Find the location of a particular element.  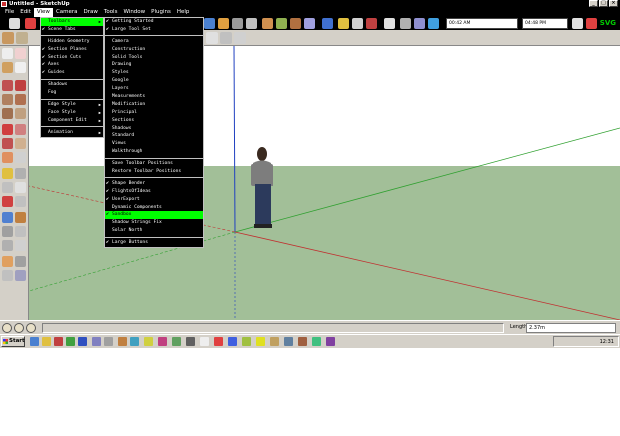

toolbar-item-solar-north: Solar North is located at coordinates (154, 231).